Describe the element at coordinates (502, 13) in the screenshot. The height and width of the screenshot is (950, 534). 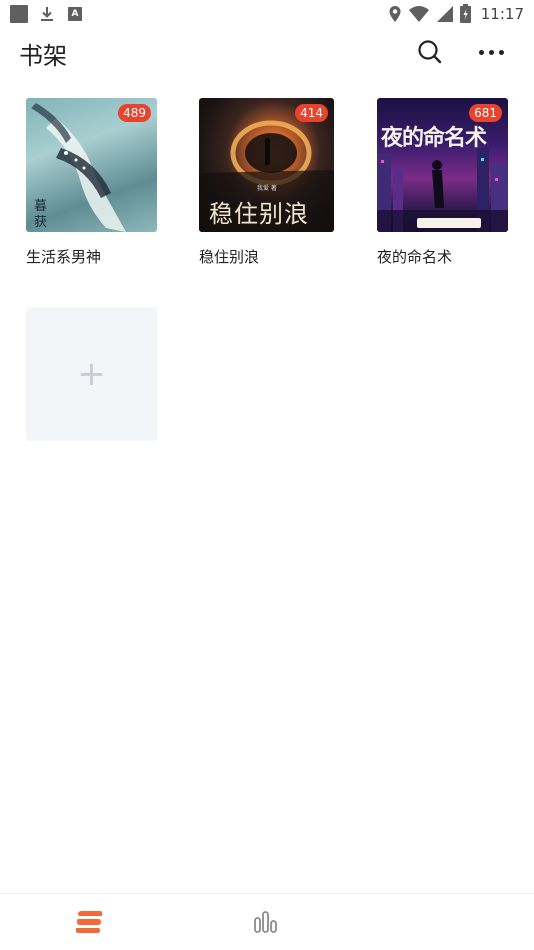
I see `status-time: 11:17` at that location.